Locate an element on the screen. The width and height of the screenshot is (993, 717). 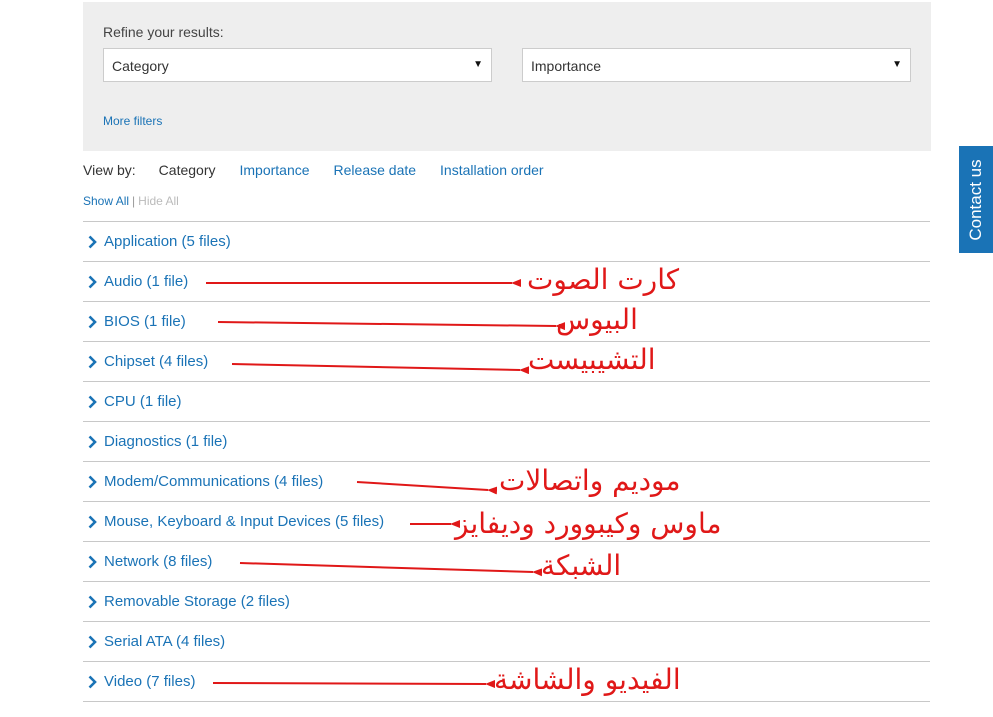
category-label: Modem/Communications (4 files) is located at coordinates (214, 481).